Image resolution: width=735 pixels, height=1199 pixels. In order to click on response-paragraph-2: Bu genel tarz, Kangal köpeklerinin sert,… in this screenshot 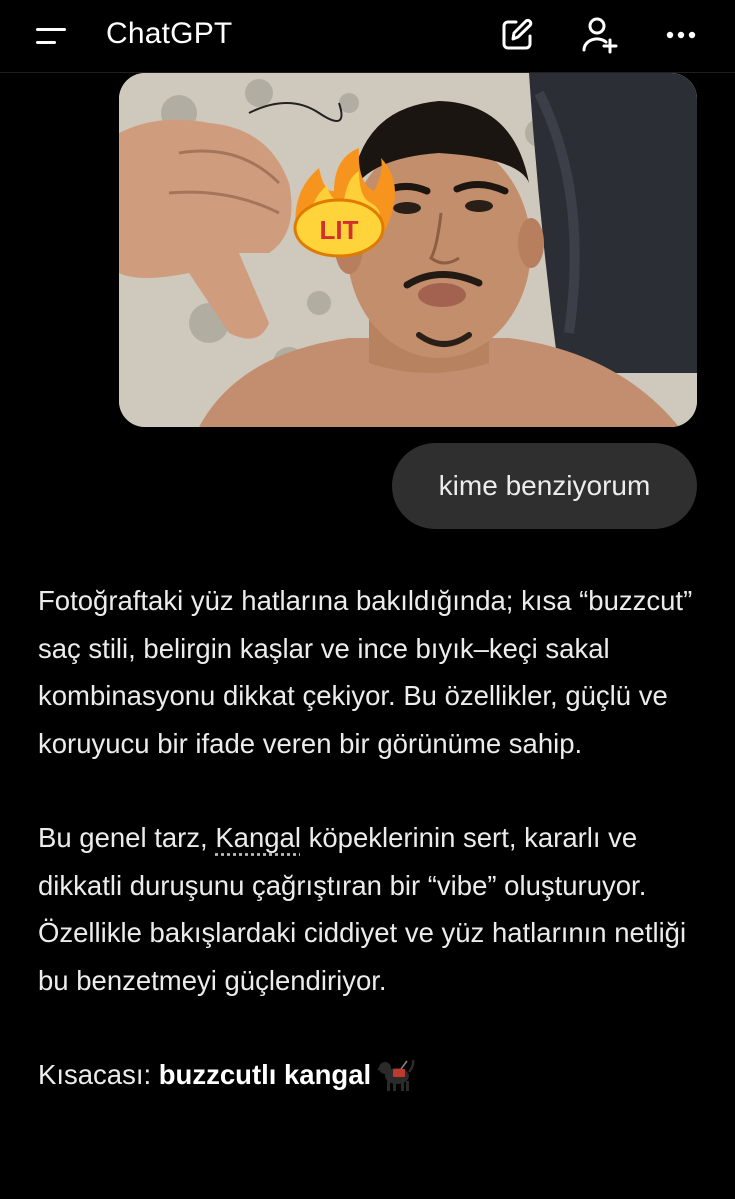, I will do `click(373, 909)`.